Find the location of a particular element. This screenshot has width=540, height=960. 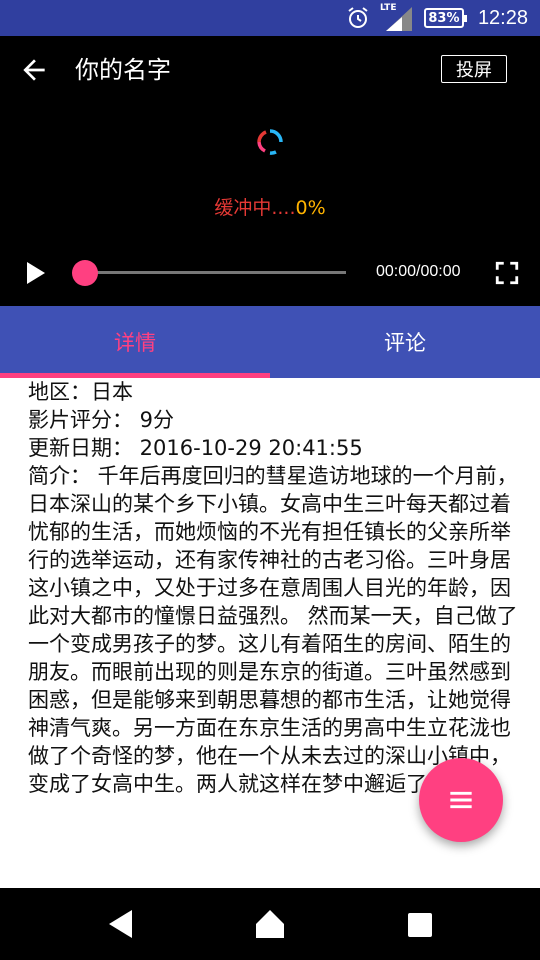

signal-icon: LTE is located at coordinates (396, 17).